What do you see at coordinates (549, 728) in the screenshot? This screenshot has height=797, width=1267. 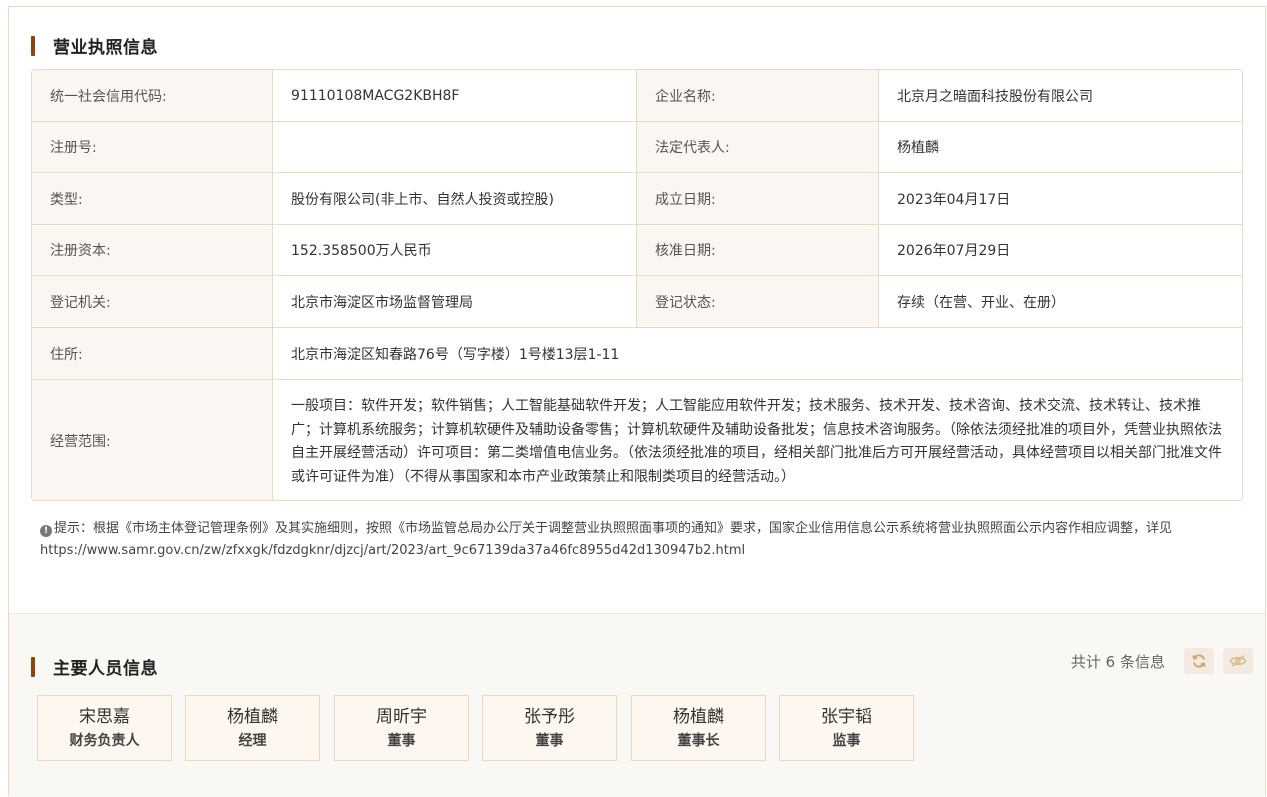 I see `person-card: 张予彤 董事` at bounding box center [549, 728].